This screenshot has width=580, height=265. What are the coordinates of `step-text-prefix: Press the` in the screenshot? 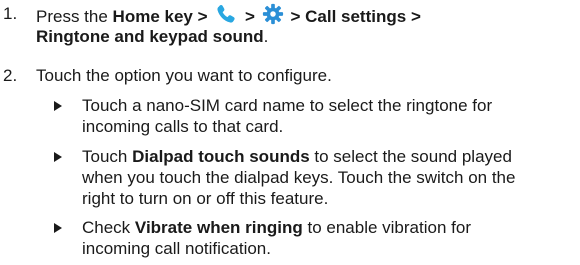 It's located at (72, 16).